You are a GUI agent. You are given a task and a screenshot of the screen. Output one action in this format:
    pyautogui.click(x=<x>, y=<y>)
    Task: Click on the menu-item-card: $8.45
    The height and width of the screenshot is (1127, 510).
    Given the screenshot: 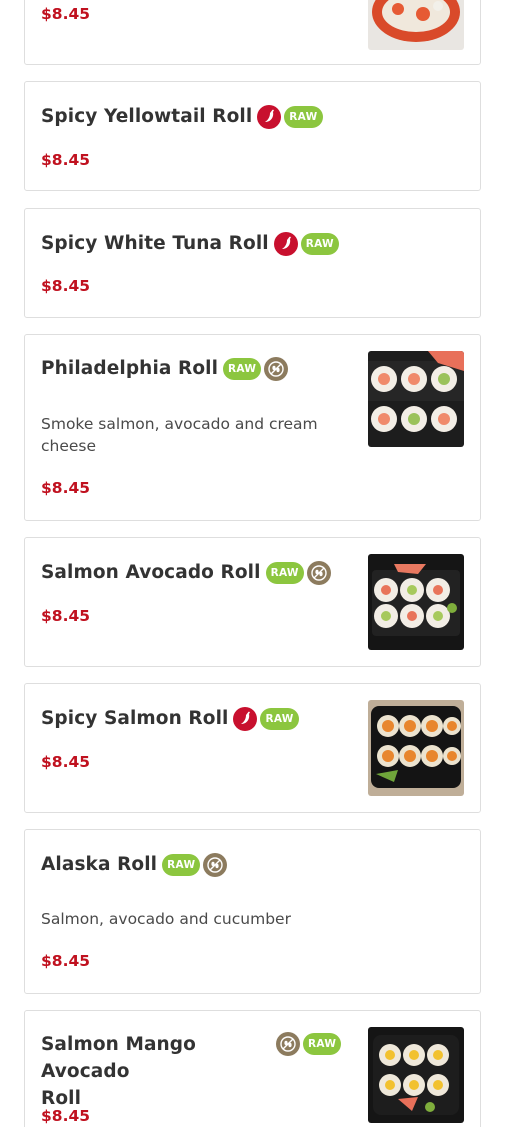 What is the action you would take?
    pyautogui.click(x=252, y=32)
    